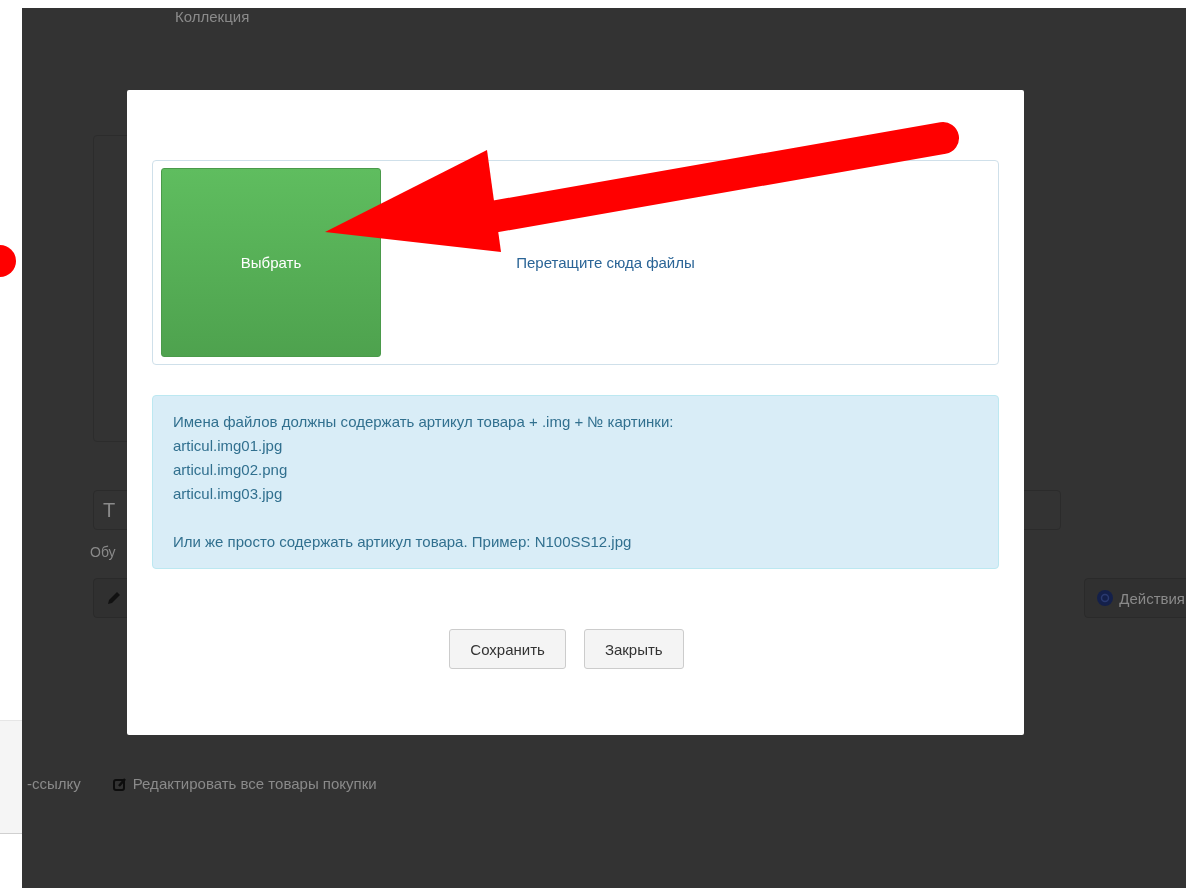  What do you see at coordinates (1135, 598) in the screenshot?
I see `actions-button: Действия` at bounding box center [1135, 598].